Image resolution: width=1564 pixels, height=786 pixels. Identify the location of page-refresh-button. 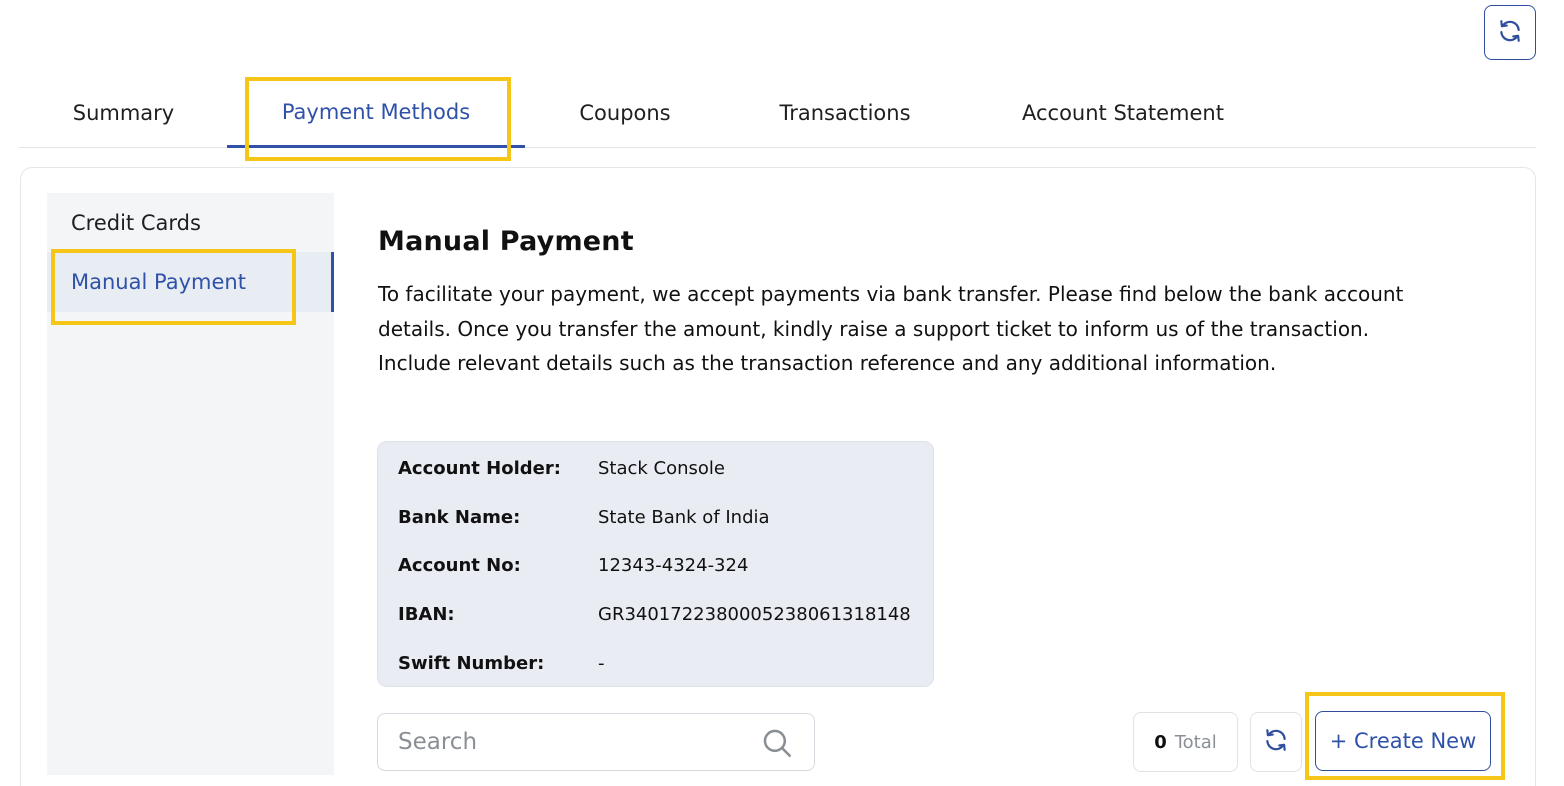
(1510, 32).